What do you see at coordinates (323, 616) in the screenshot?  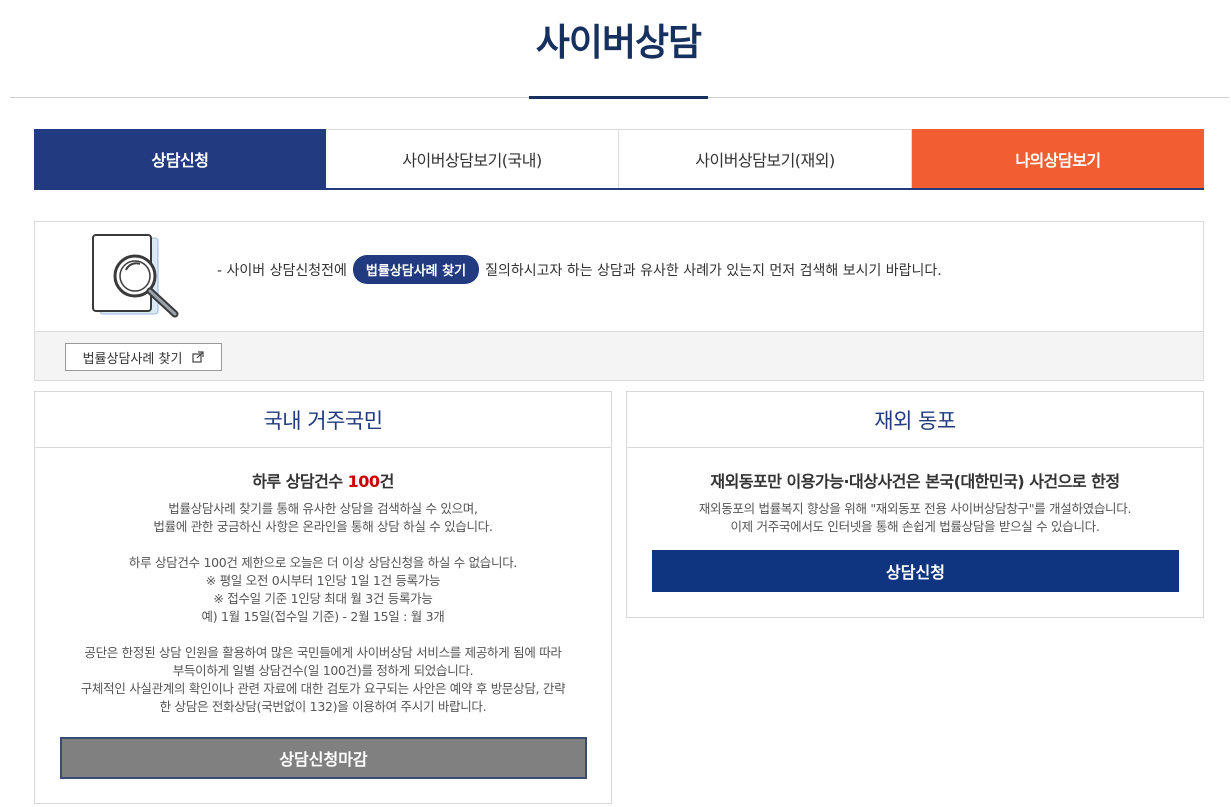 I see `domestic-line: 예) 1월 15일(접수일 기준) - 2월 15일 : 월 3개` at bounding box center [323, 616].